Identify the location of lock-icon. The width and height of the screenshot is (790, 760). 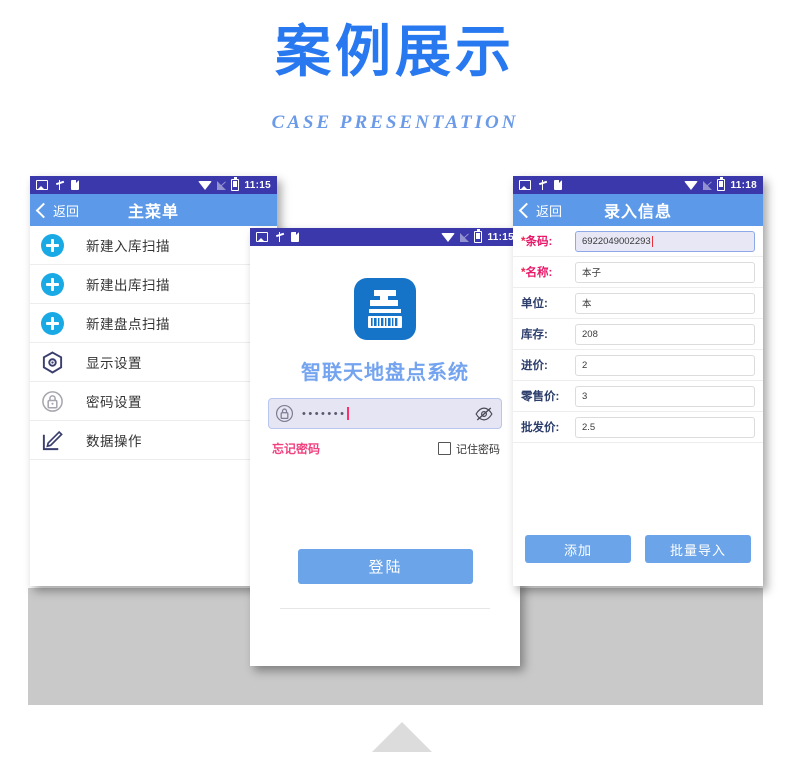
(284, 413).